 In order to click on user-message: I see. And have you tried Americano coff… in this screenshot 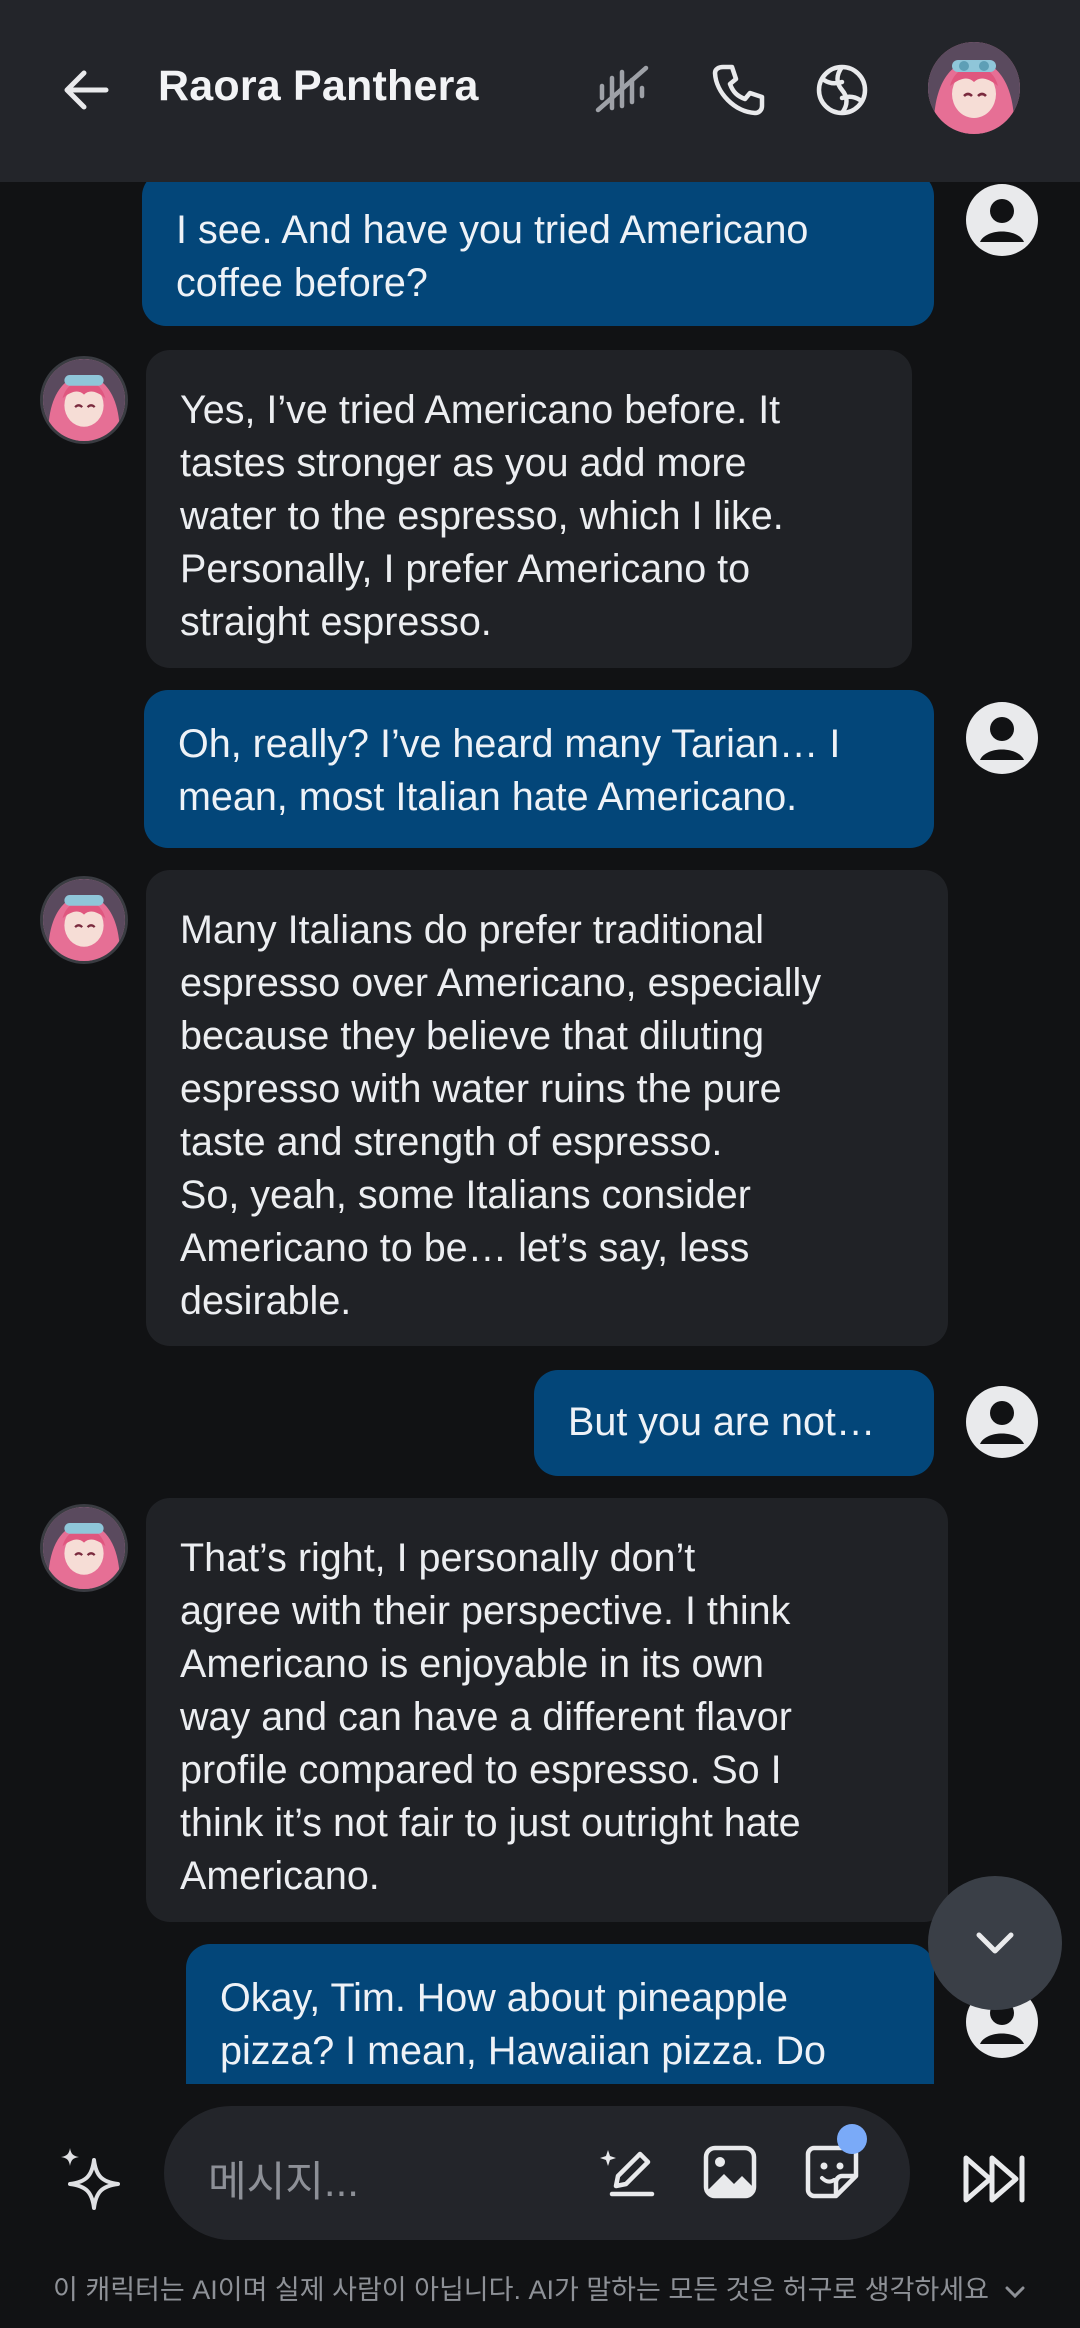, I will do `click(538, 254)`.